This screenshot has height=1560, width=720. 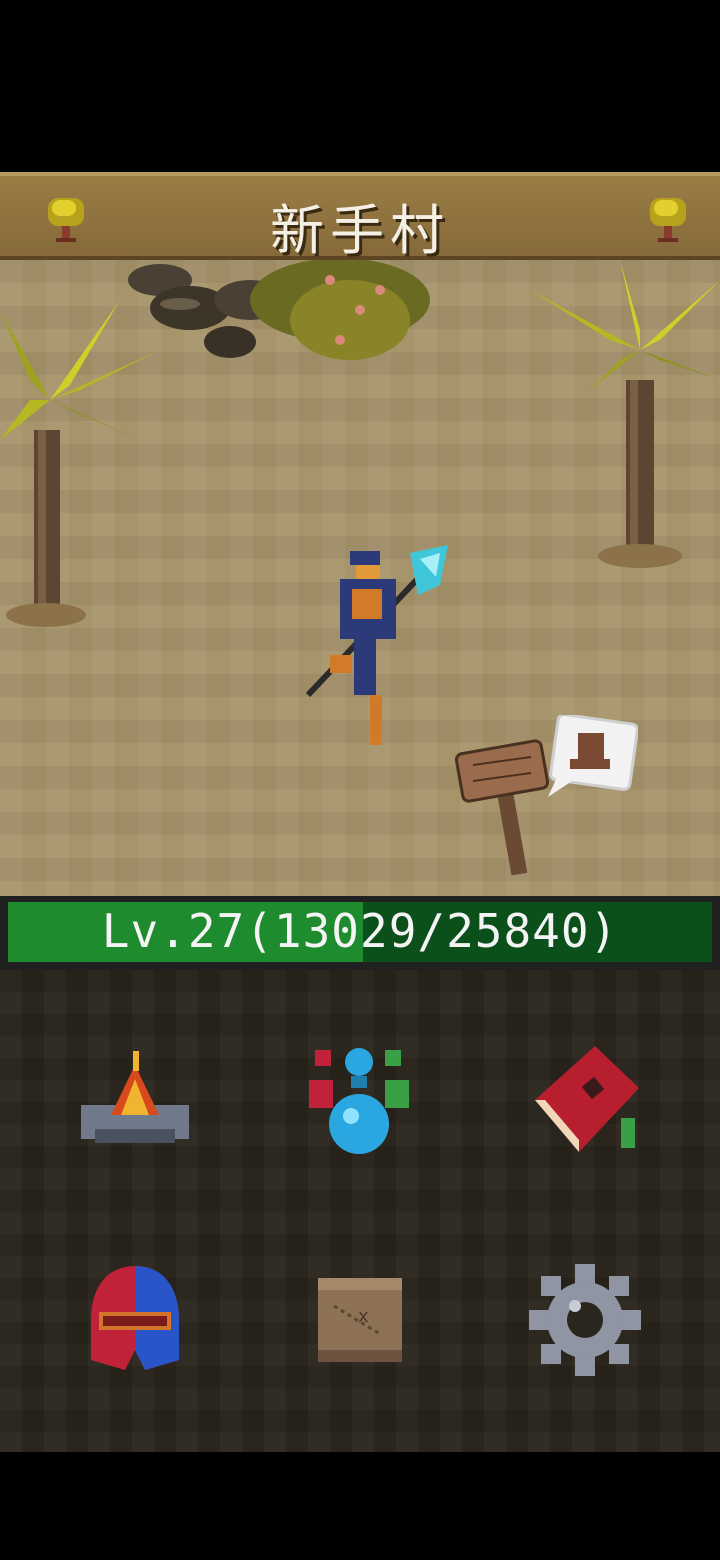 I want to click on bottom-letterbox, so click(x=360, y=1506).